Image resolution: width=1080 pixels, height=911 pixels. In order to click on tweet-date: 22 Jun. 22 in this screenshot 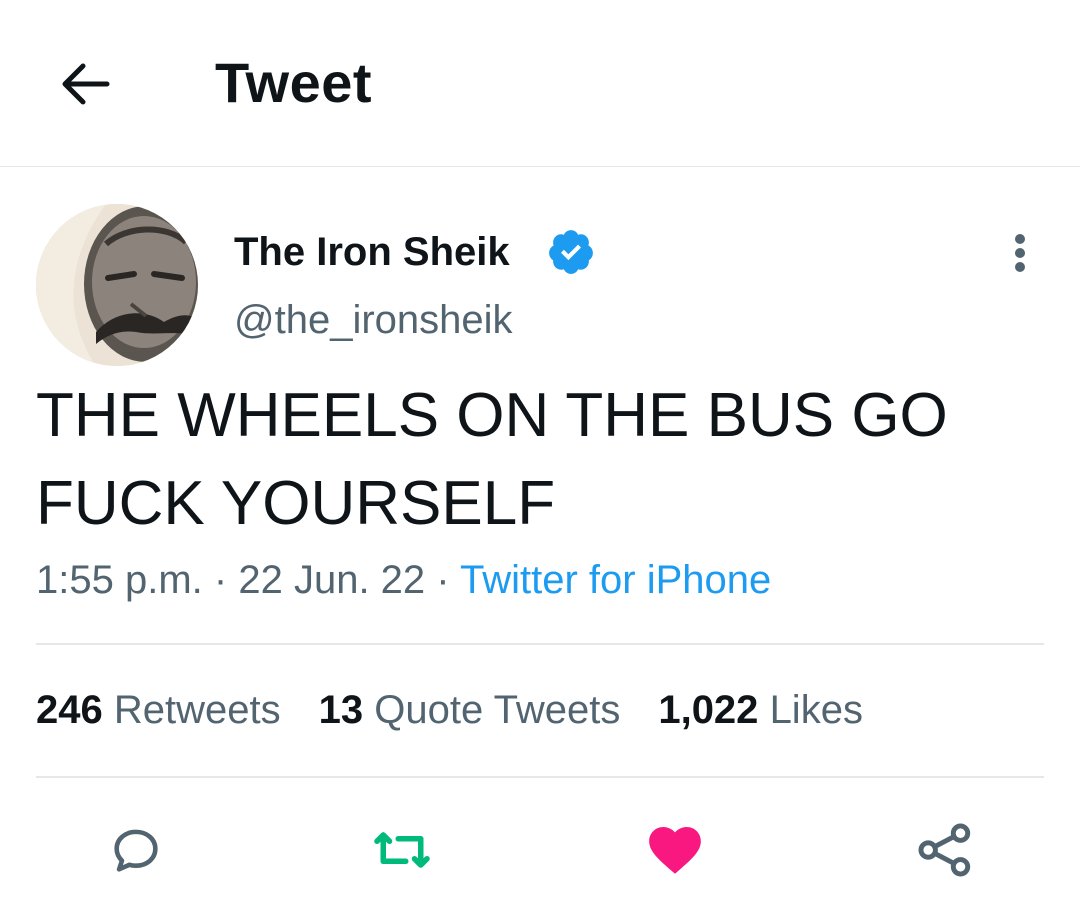, I will do `click(332, 580)`.